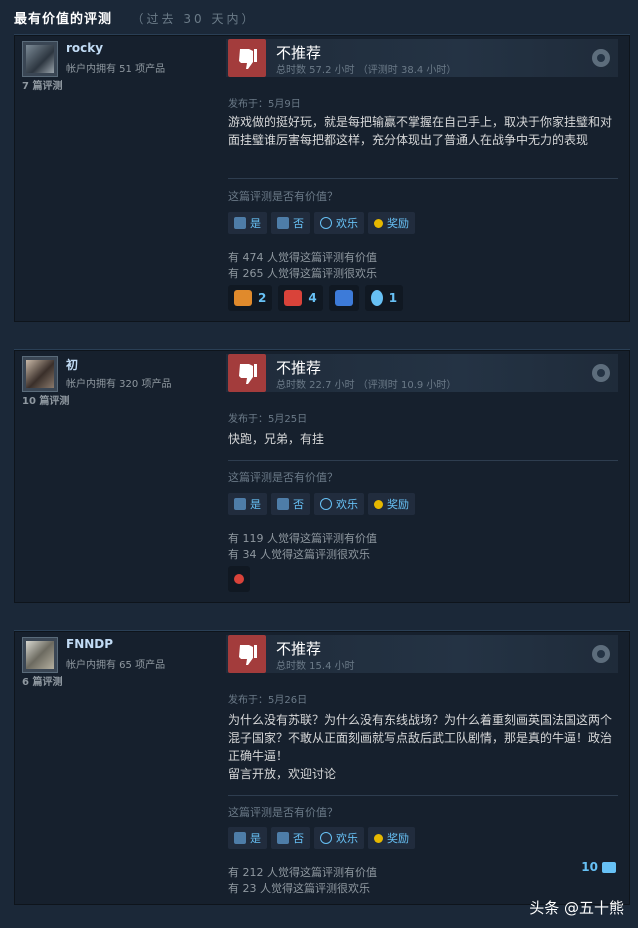  What do you see at coordinates (302, 257) in the screenshot?
I see `helpful-count: 有 474 人觉得这篇评测有价值` at bounding box center [302, 257].